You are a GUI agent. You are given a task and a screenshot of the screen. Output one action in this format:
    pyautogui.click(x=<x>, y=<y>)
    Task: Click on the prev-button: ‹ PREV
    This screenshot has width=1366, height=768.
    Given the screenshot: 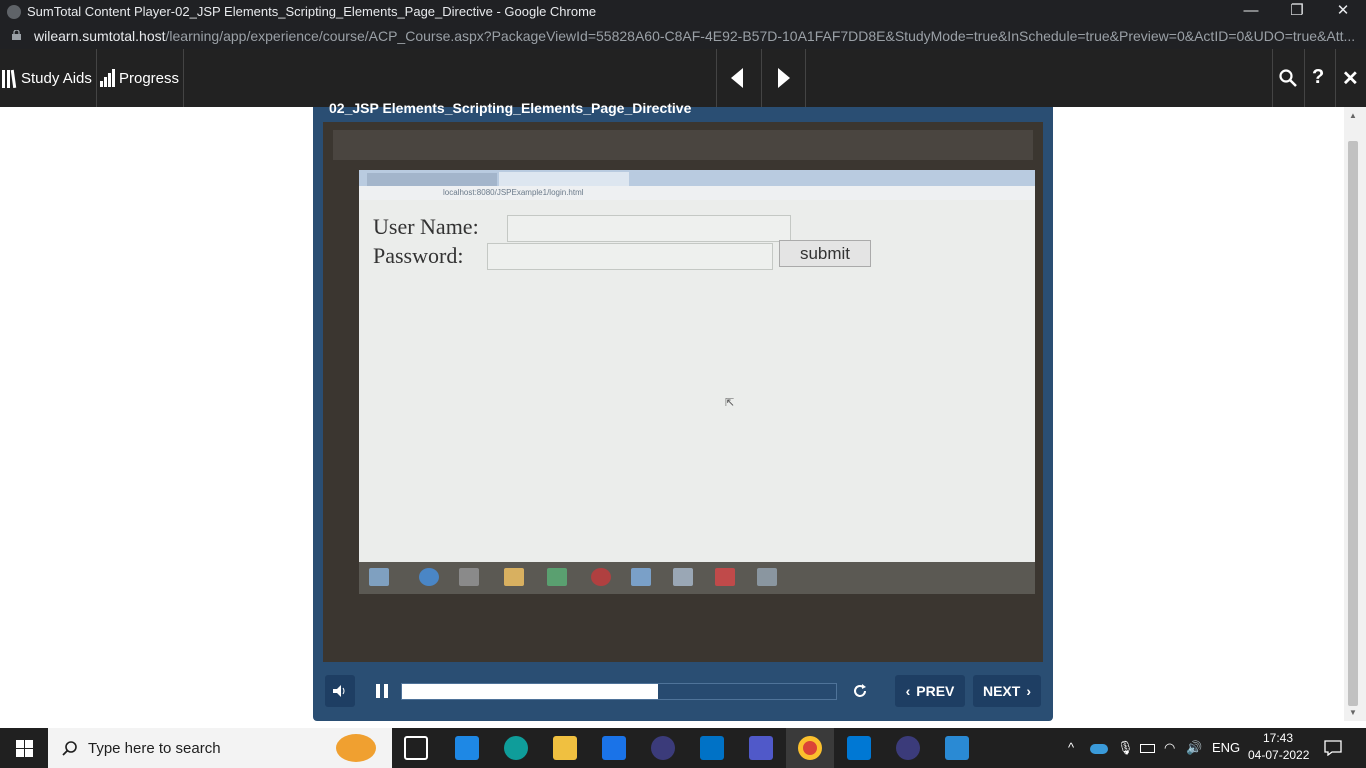 What is the action you would take?
    pyautogui.click(x=930, y=691)
    